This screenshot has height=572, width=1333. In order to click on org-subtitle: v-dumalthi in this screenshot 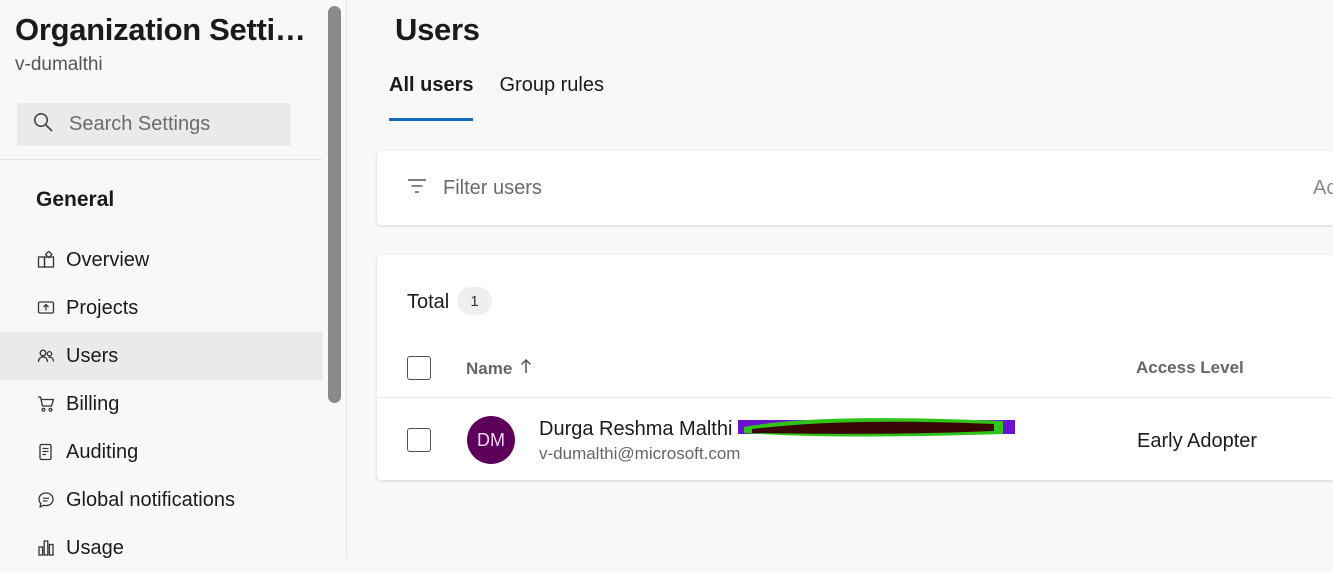, I will do `click(59, 64)`.